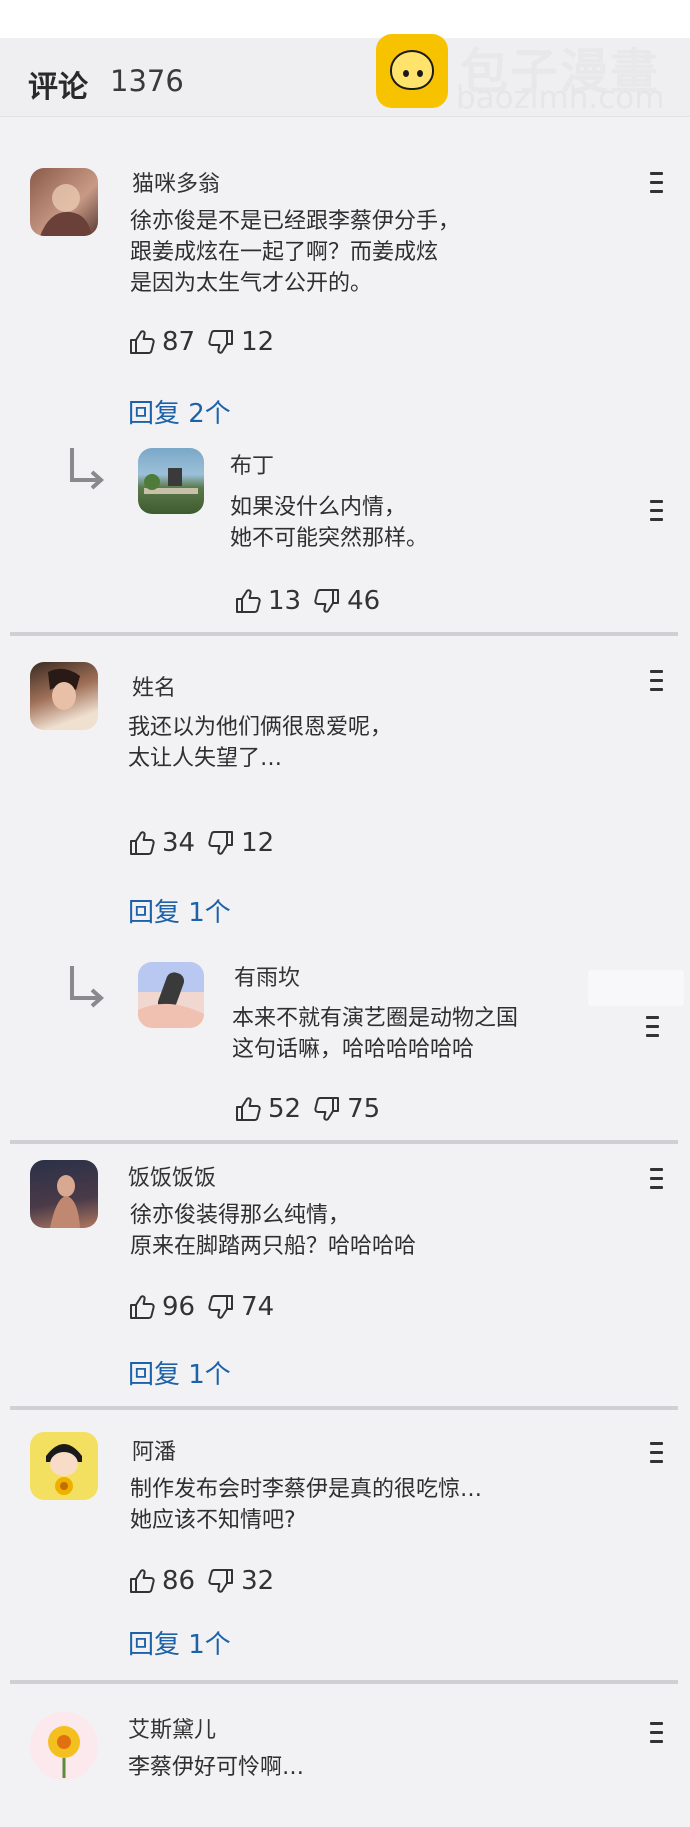 The width and height of the screenshot is (690, 1827). I want to click on comment-username: 艾斯黛儿, so click(172, 1728).